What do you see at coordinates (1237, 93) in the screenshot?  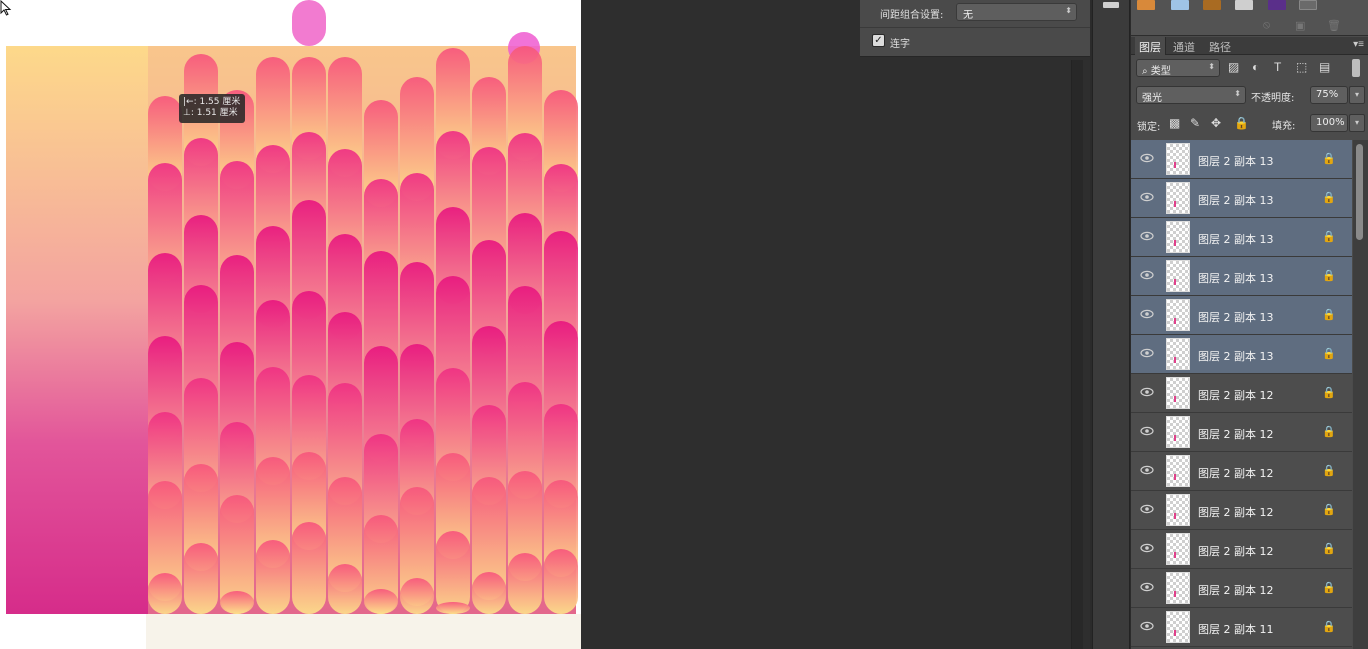 I see `updown-arrow-icon: ⬍` at bounding box center [1237, 93].